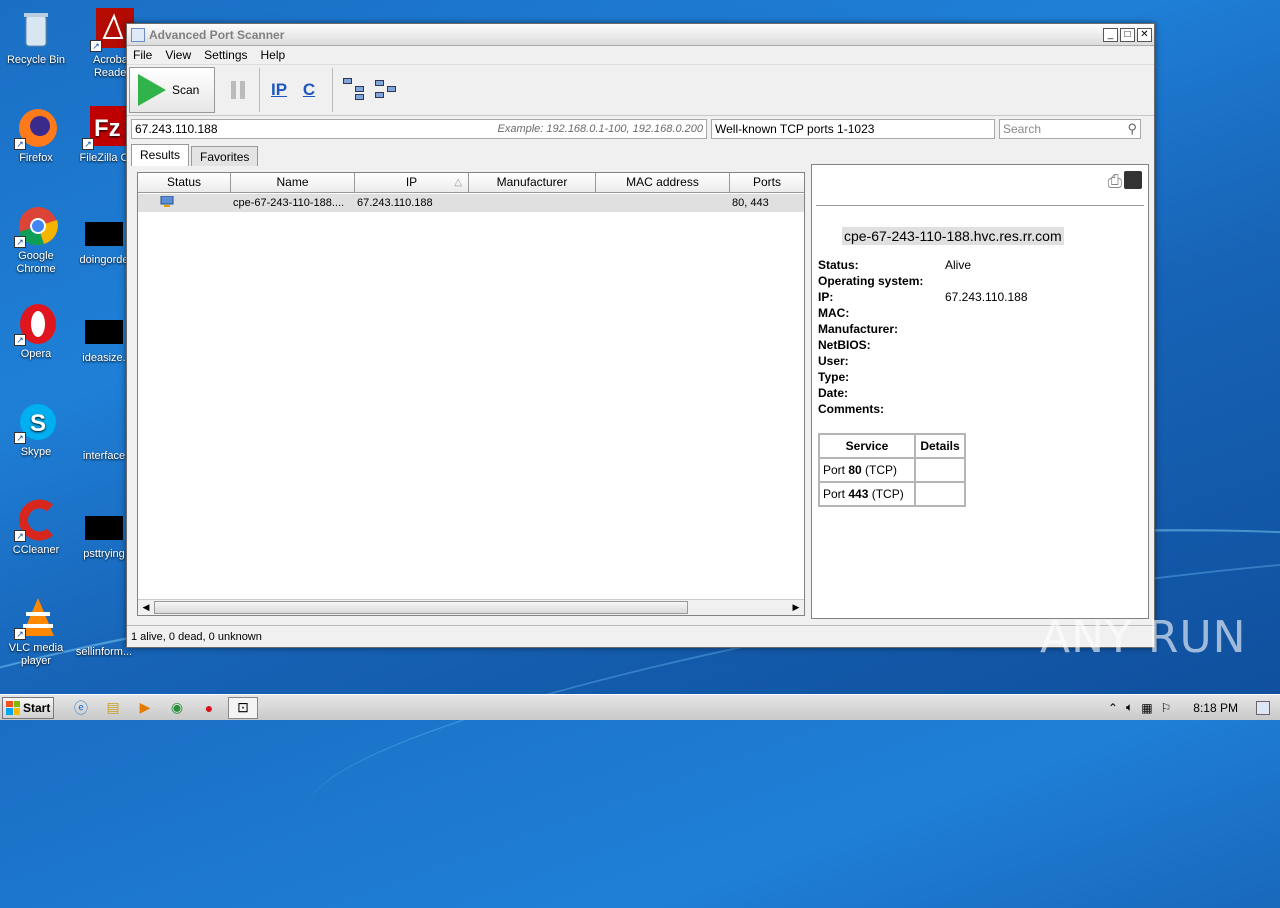 This screenshot has height=908, width=1280. What do you see at coordinates (640, 707) in the screenshot?
I see `taskbar: Start ⓔ ▤ ▶ ◉ ● ⊡ ⌃ 🔈︎ ▦ ⚐ 8:18 PM` at bounding box center [640, 707].